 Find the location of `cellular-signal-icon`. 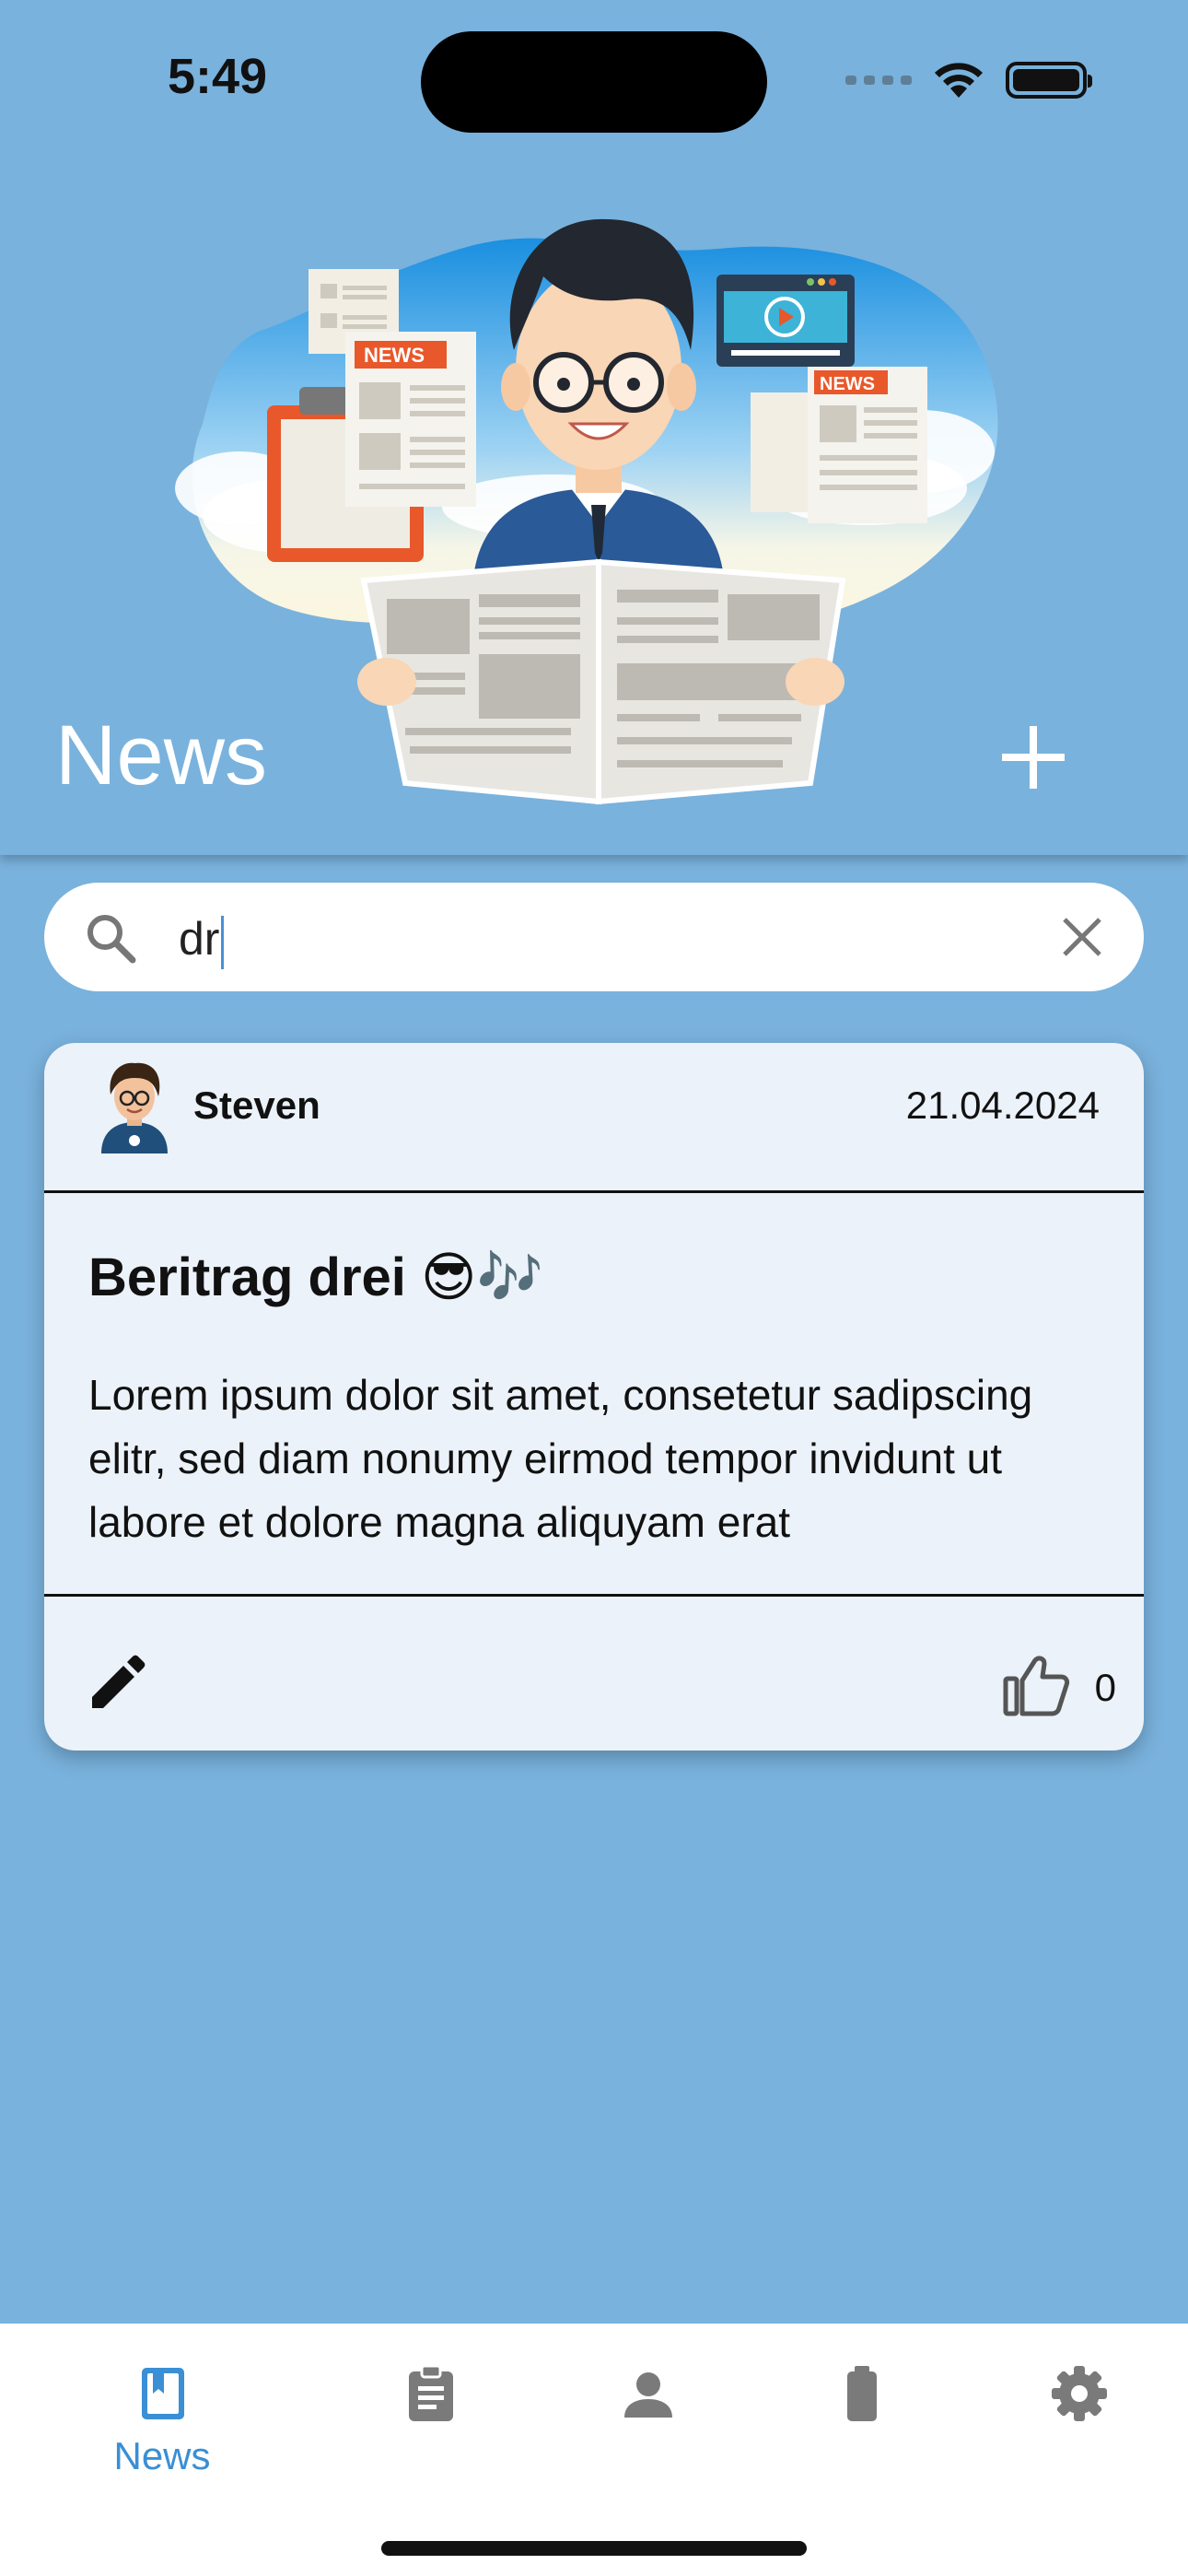

cellular-signal-icon is located at coordinates (878, 80).